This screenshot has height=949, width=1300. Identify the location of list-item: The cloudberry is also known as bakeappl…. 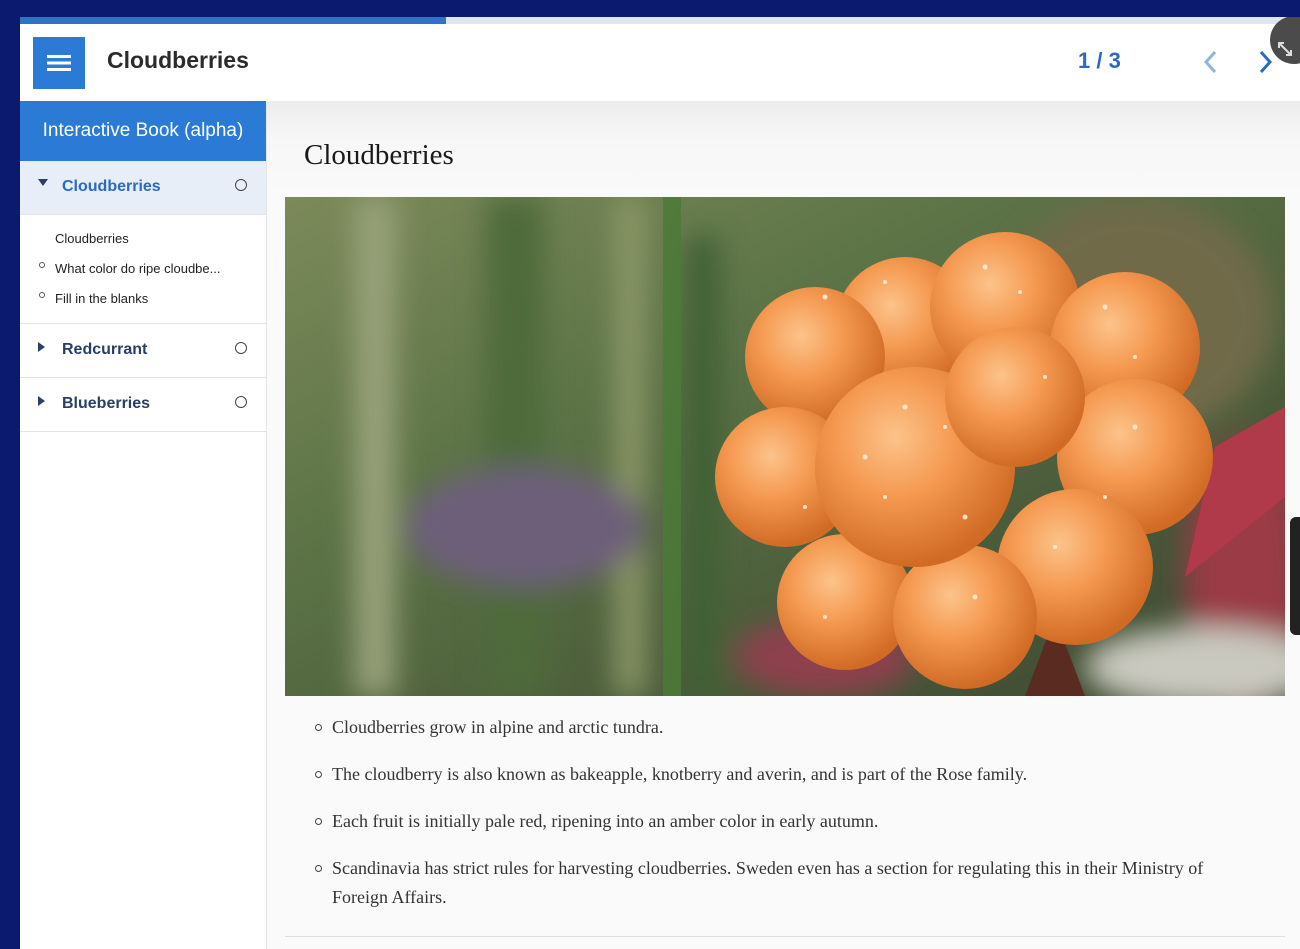
(775, 774).